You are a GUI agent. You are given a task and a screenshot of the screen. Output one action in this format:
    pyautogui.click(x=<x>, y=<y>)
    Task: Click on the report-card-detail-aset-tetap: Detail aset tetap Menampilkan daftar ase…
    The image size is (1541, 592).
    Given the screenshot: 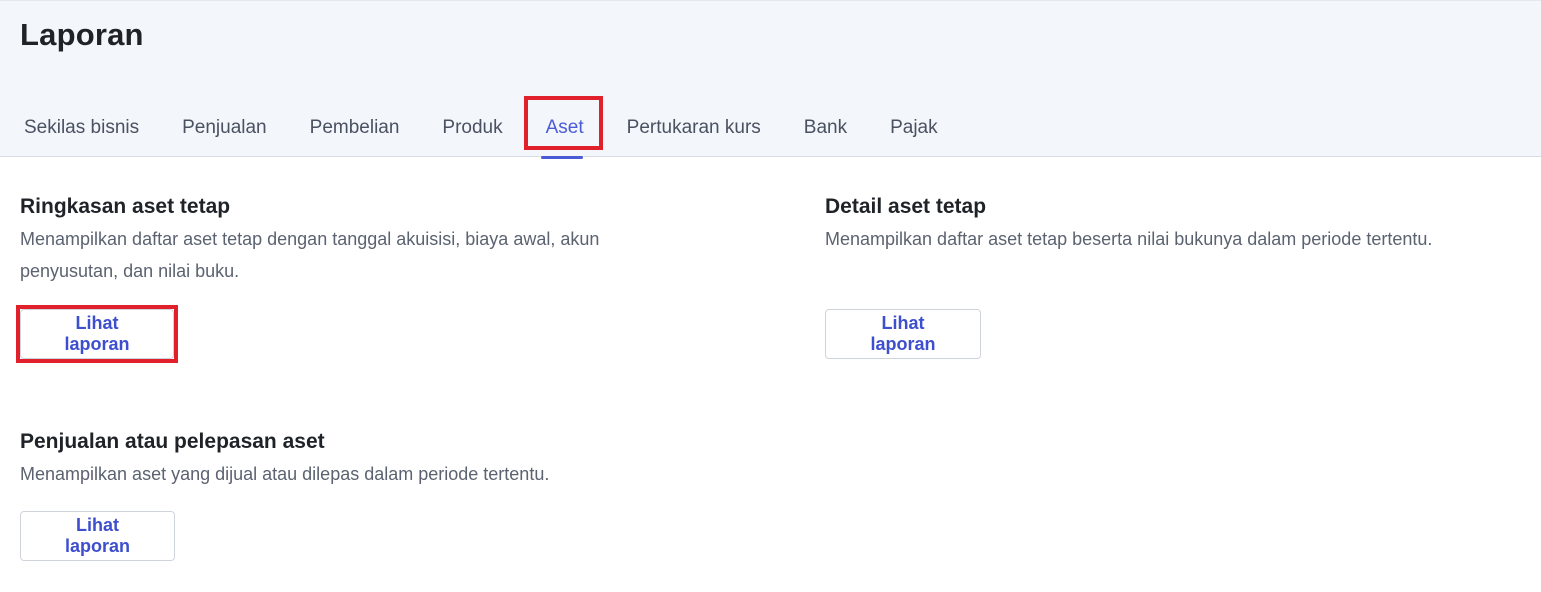 What is the action you would take?
    pyautogui.click(x=1175, y=224)
    